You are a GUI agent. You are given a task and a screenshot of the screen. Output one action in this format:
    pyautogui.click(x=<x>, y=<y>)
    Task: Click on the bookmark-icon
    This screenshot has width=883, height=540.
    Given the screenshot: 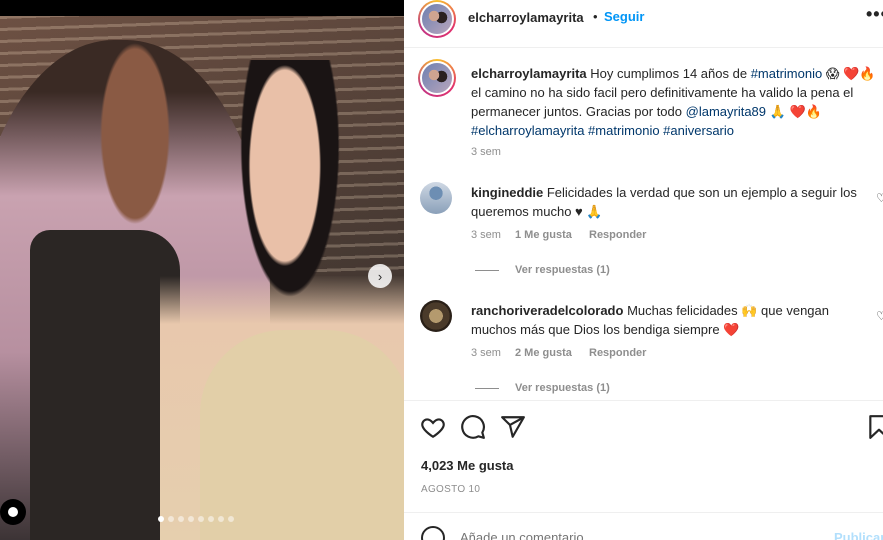 What is the action you would take?
    pyautogui.click(x=874, y=427)
    